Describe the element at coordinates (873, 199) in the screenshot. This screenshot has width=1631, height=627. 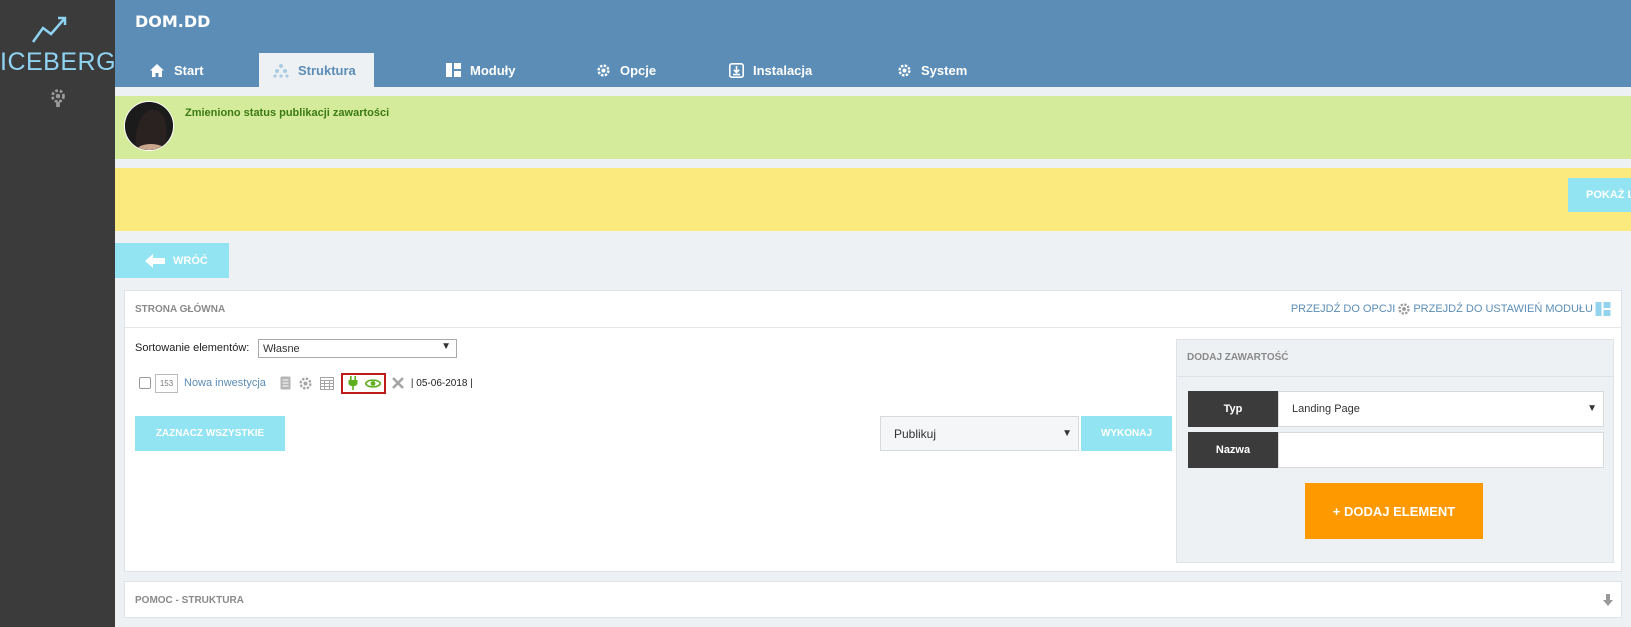
I see `warning-bar: POKAŻ LISTĘ` at that location.